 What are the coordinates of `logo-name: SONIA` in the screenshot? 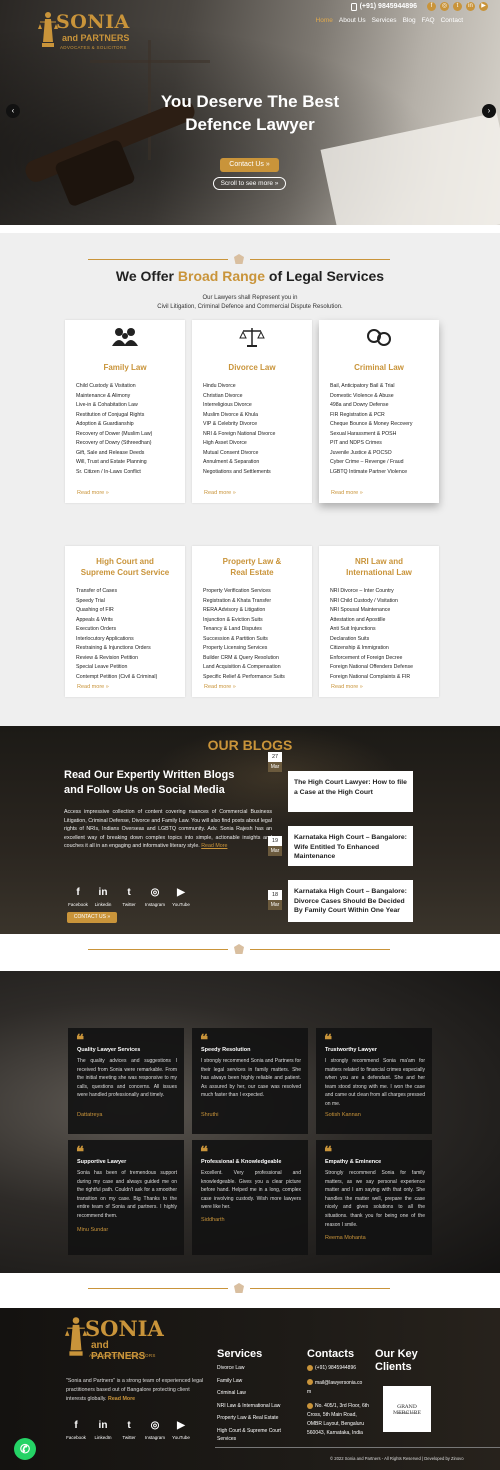 It's located at (93, 22).